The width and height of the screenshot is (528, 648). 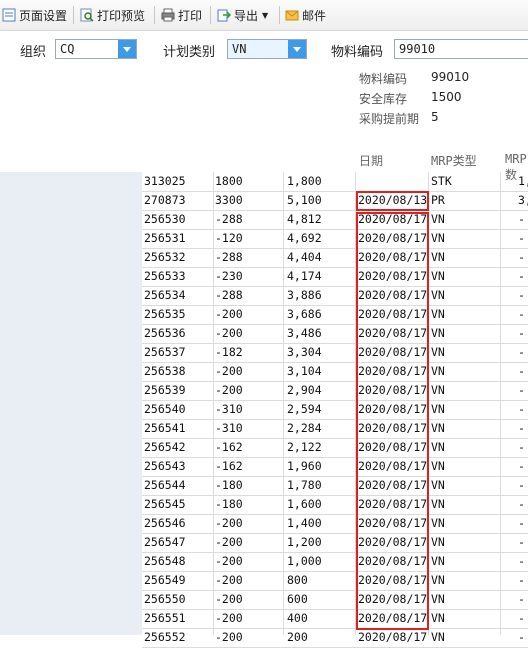 What do you see at coordinates (335, 619) in the screenshot?
I see `table-row: 256551 -200 400 2020/08/17 VN -` at bounding box center [335, 619].